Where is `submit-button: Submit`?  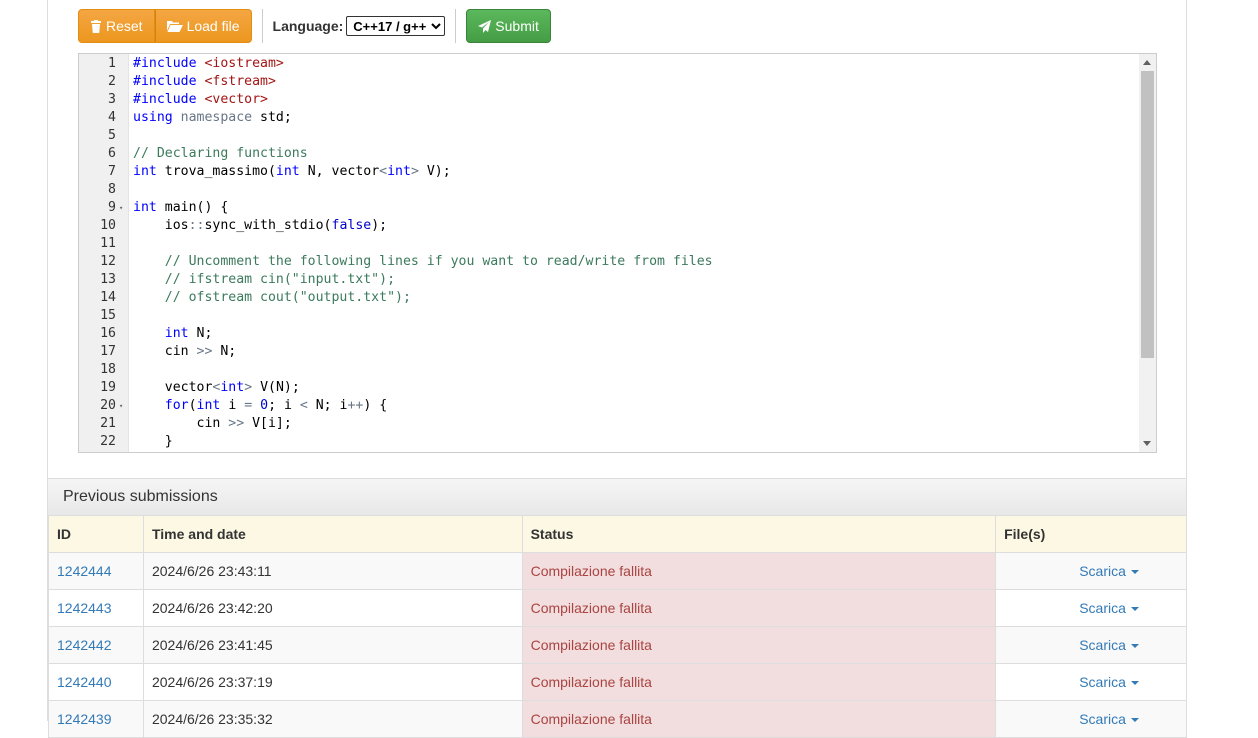 submit-button: Submit is located at coordinates (508, 26).